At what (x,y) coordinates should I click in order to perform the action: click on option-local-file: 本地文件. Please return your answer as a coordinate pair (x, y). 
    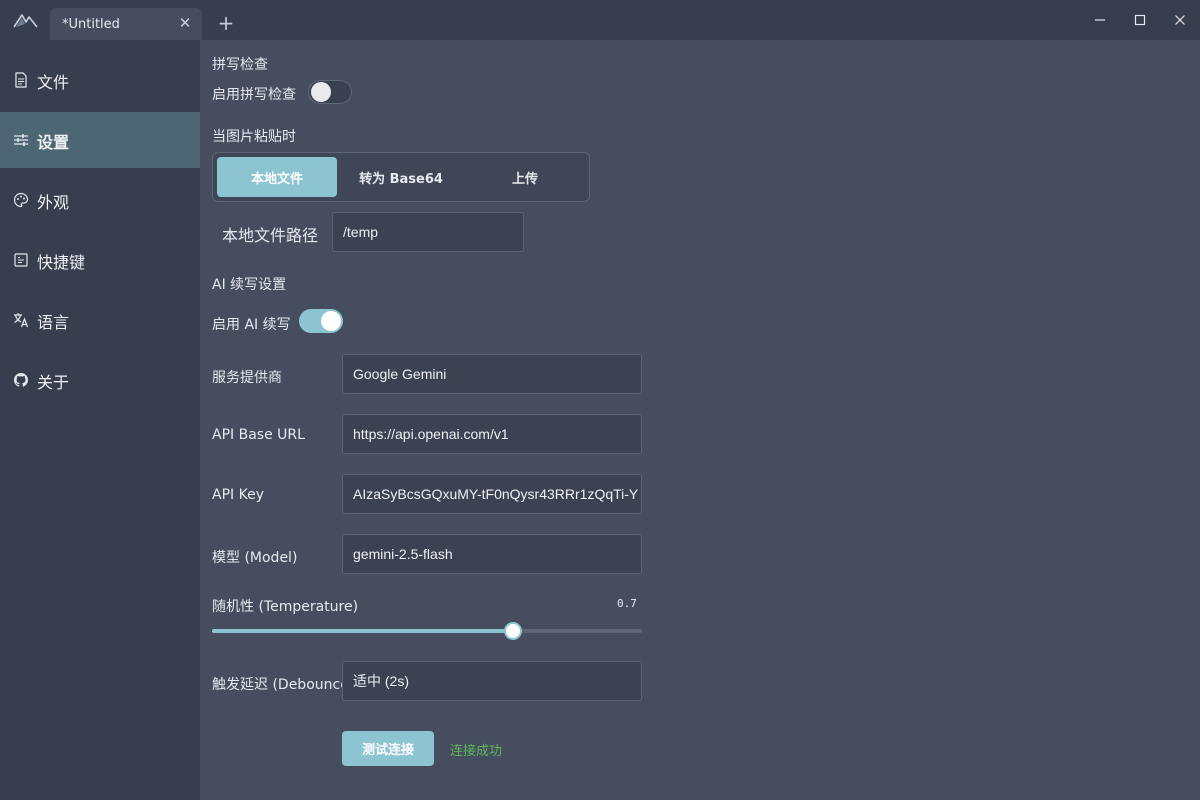
    Looking at the image, I should click on (277, 177).